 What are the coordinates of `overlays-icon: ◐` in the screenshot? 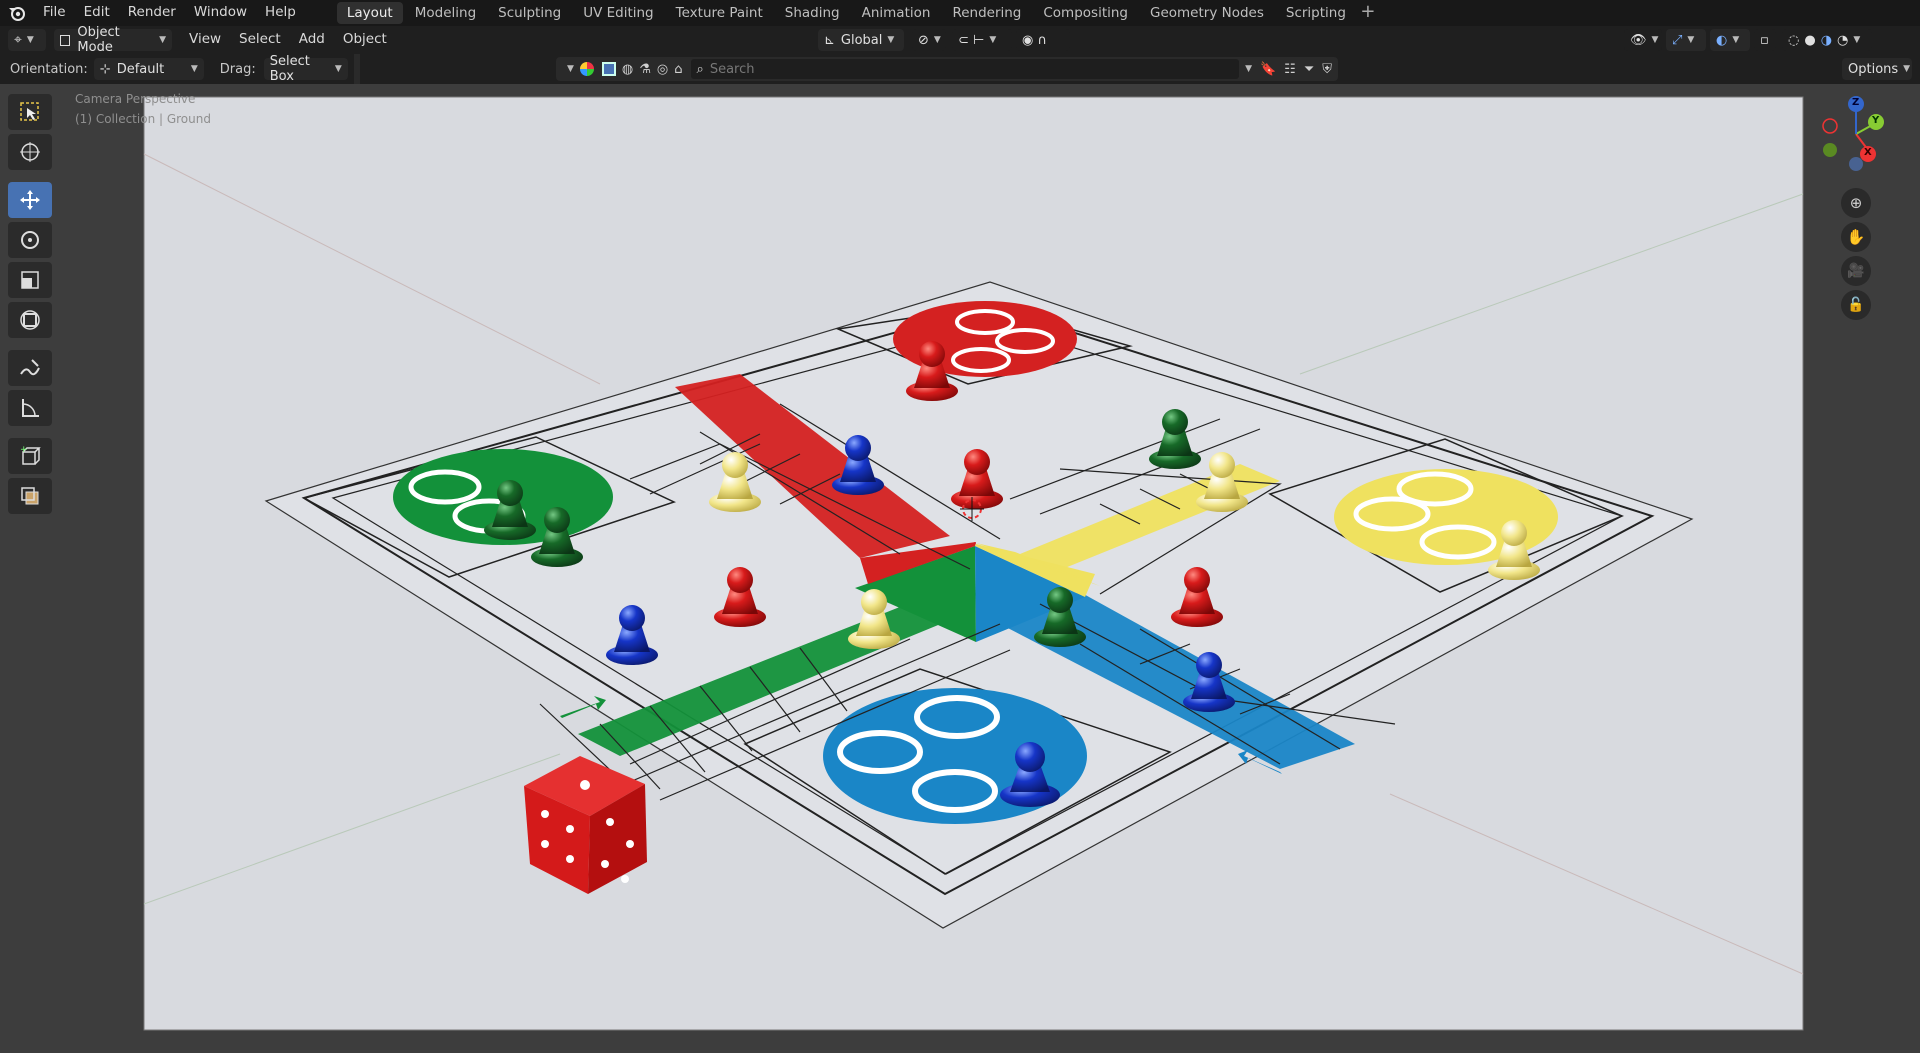 It's located at (1722, 40).